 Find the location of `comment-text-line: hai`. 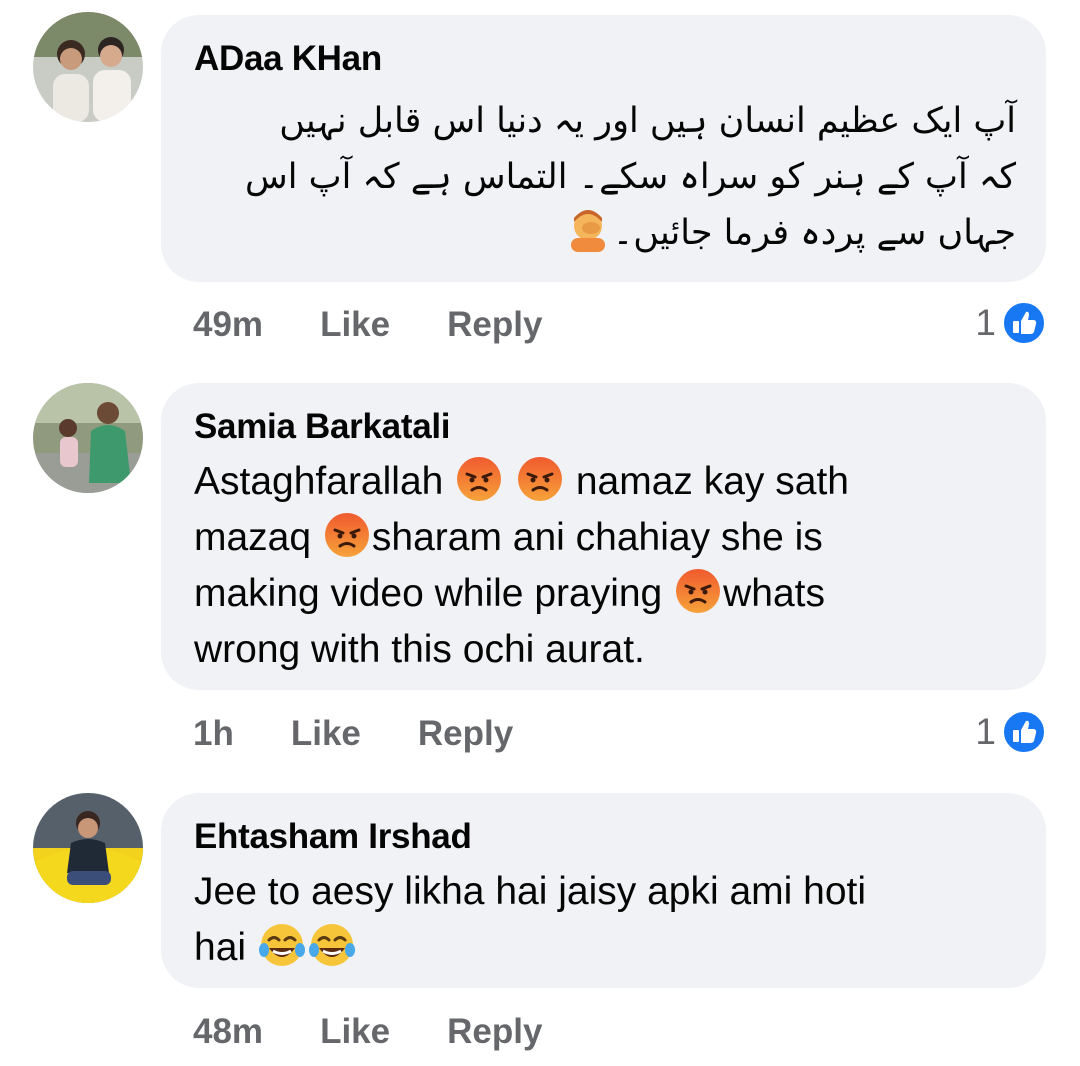

comment-text-line: hai is located at coordinates (605, 948).